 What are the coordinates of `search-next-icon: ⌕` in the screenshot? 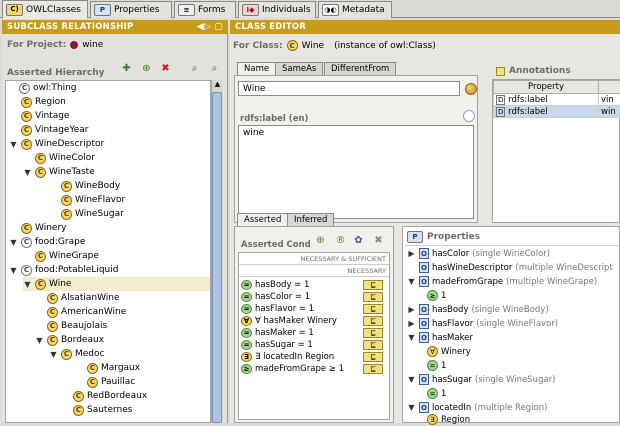 It's located at (214, 68).